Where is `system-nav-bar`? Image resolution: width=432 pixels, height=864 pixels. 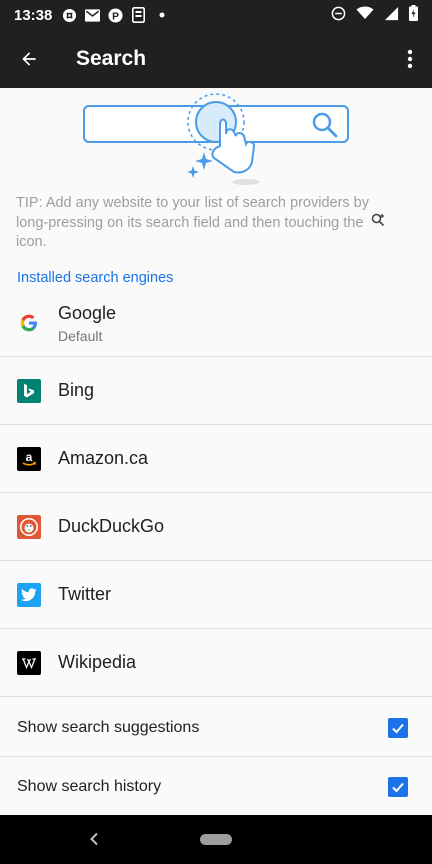 system-nav-bar is located at coordinates (216, 839).